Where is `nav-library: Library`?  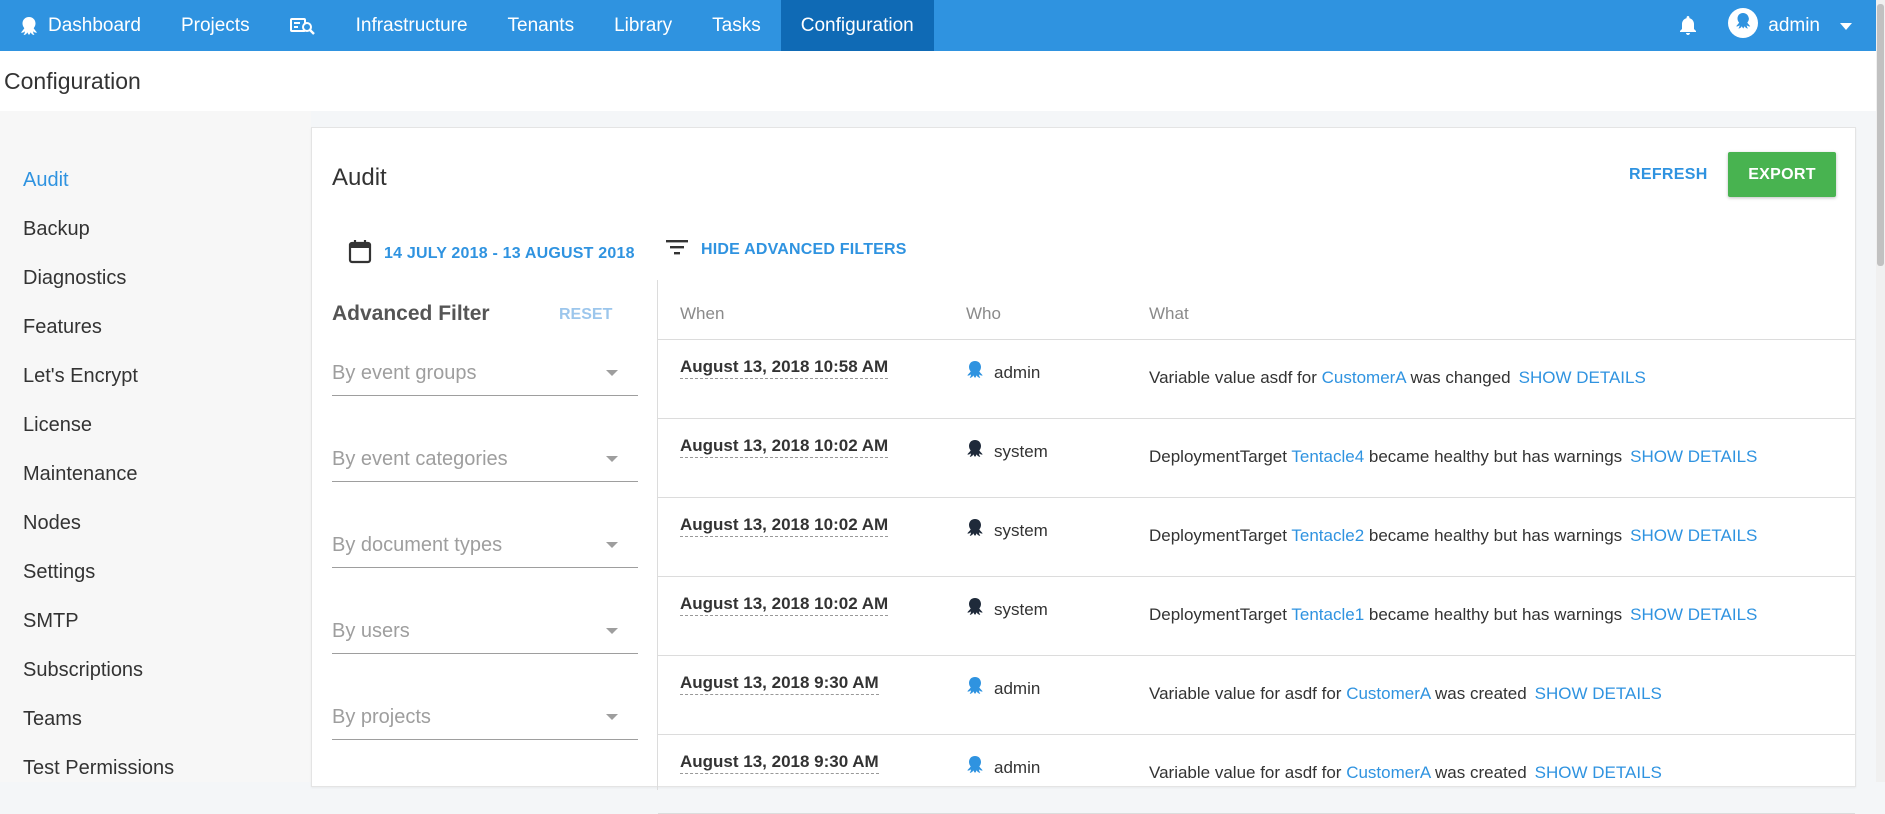 nav-library: Library is located at coordinates (643, 25).